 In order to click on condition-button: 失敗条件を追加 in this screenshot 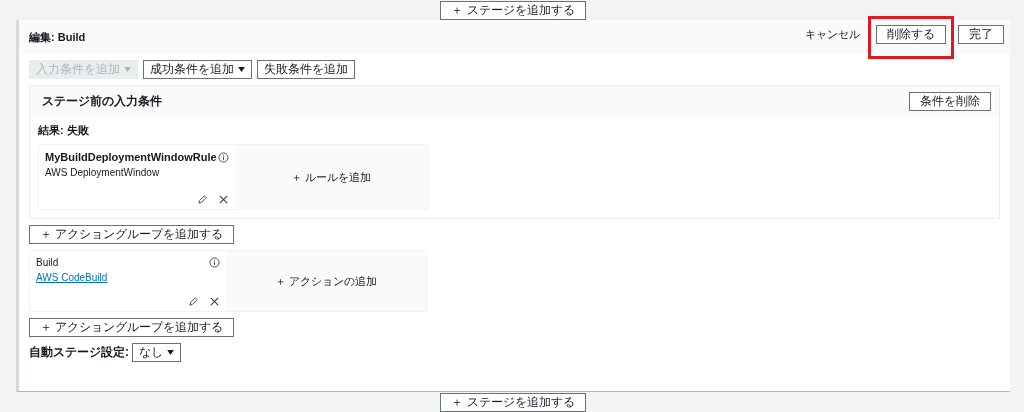, I will do `click(306, 69)`.